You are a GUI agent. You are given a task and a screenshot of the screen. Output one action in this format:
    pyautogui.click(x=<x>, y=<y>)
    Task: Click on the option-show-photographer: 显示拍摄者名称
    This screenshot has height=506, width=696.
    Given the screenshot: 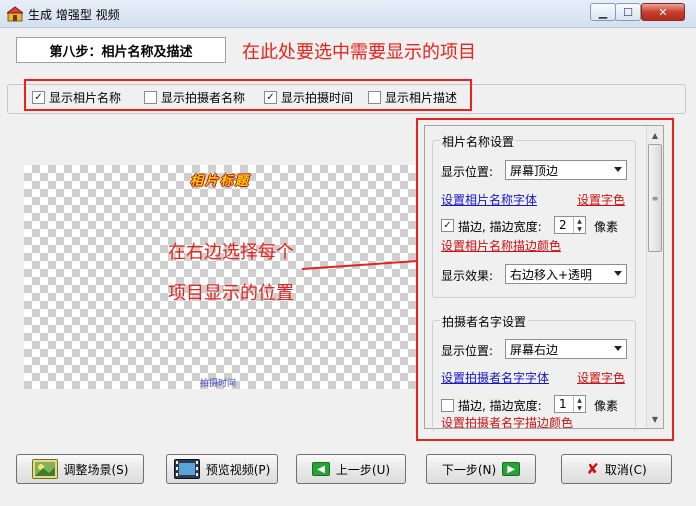 What is the action you would take?
    pyautogui.click(x=194, y=97)
    